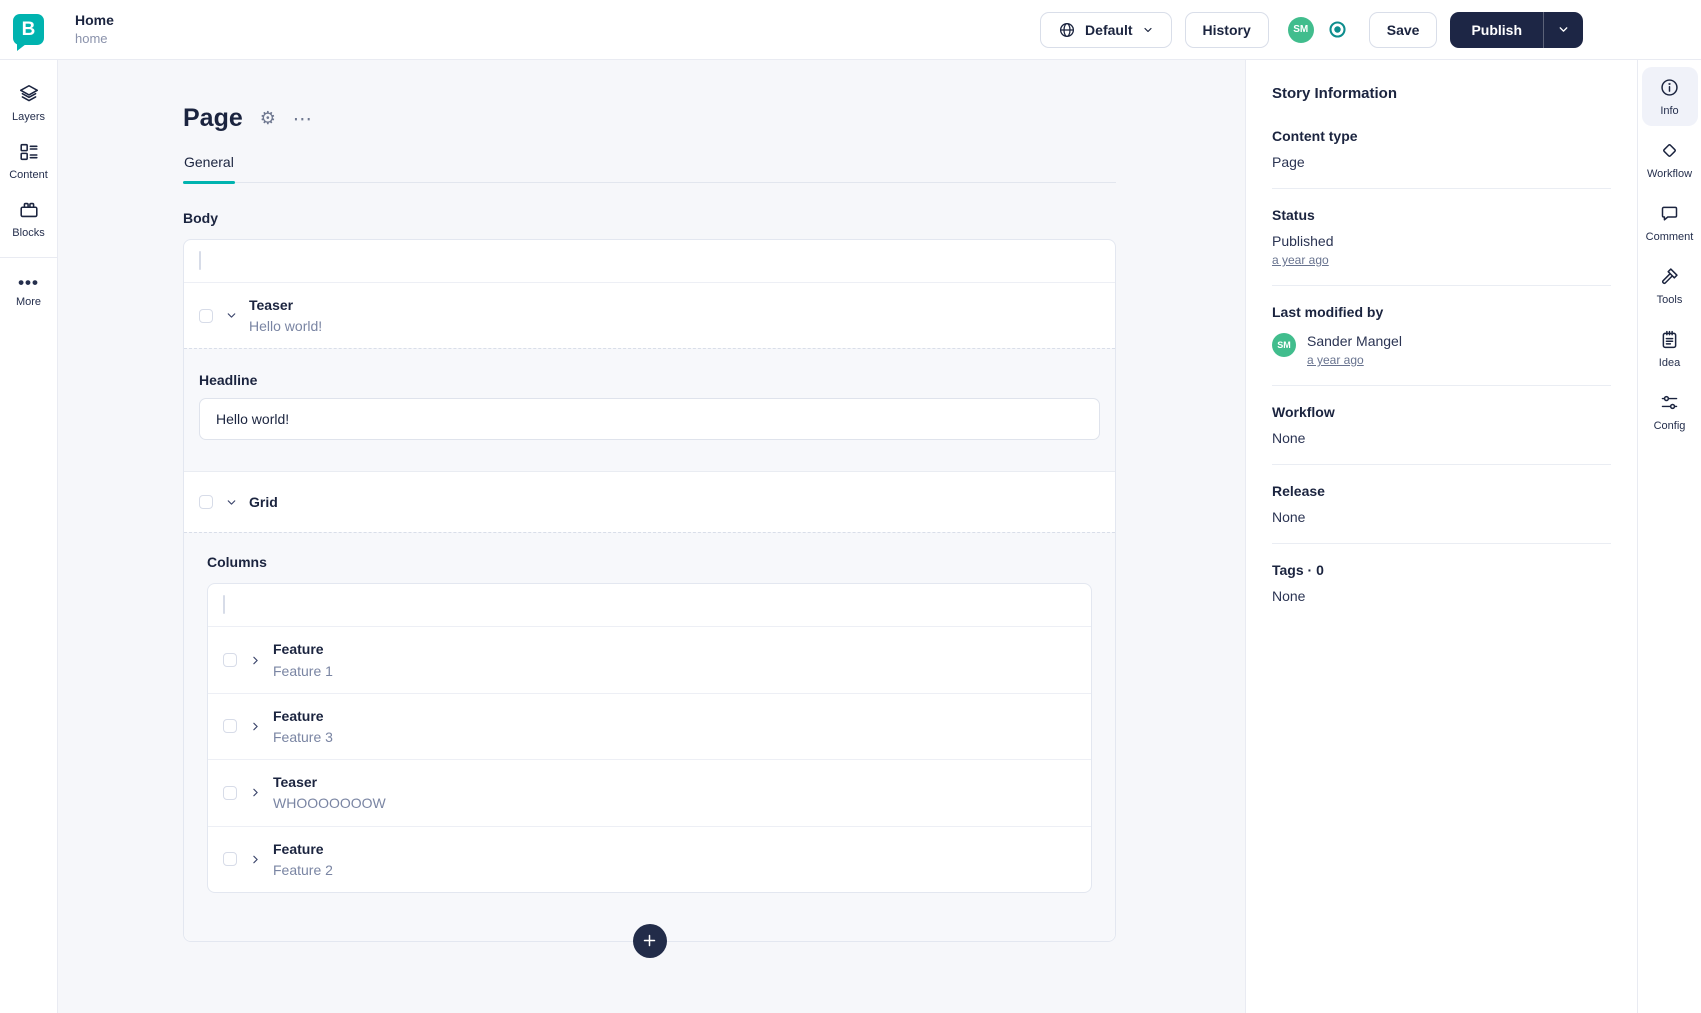 Image resolution: width=1701 pixels, height=1013 pixels. Describe the element at coordinates (1109, 29) in the screenshot. I see `language-selector-label: Default` at that location.